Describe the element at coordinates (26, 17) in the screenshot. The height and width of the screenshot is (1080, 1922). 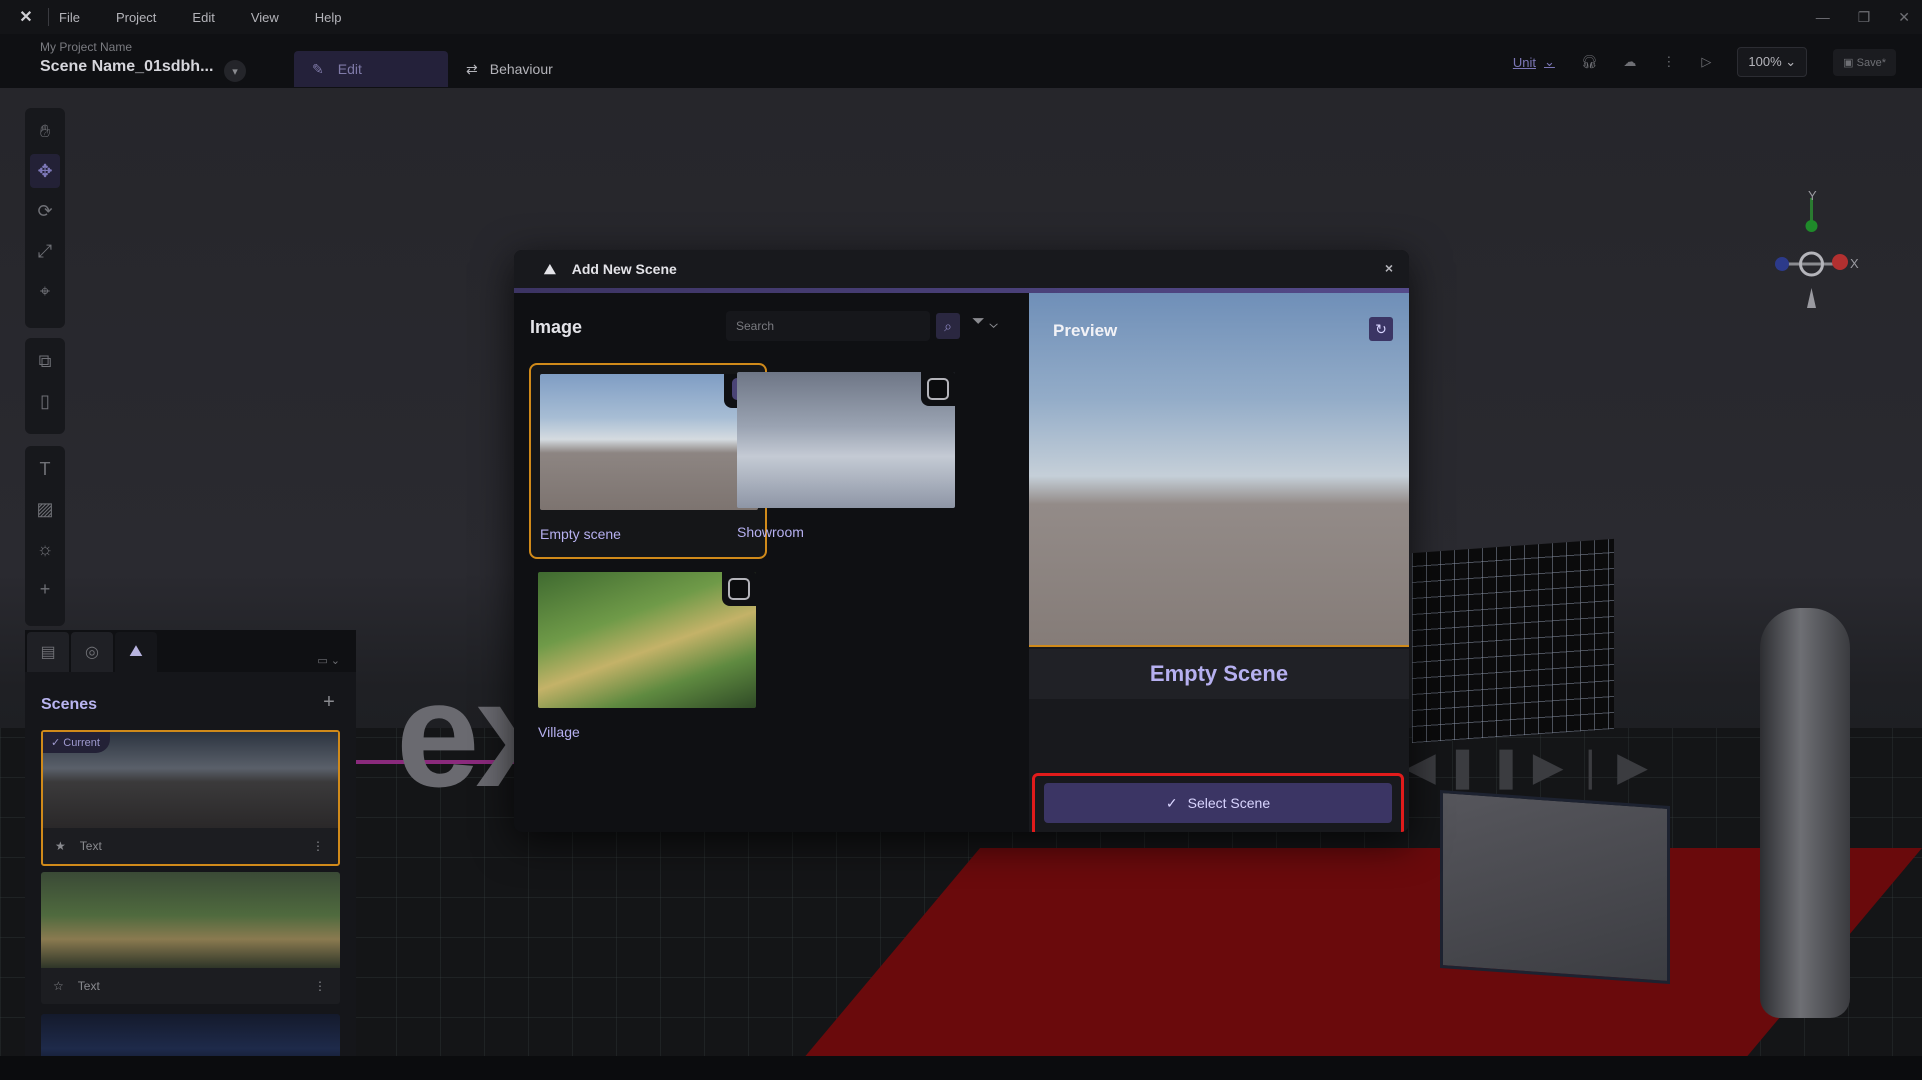
I see `app-logo-icon: ✕` at that location.